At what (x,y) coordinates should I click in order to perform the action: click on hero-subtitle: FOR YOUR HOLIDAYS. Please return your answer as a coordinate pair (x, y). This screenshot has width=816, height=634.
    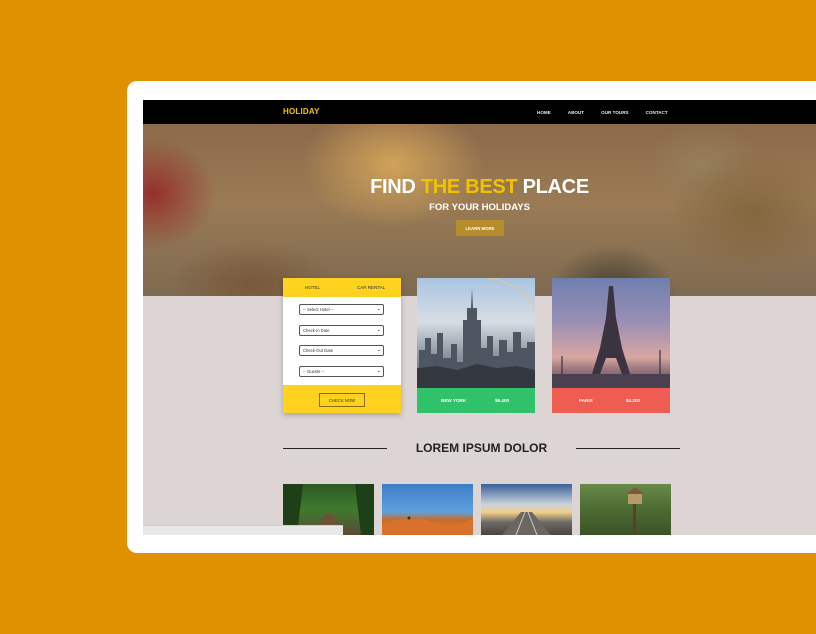
    Looking at the image, I should click on (479, 207).